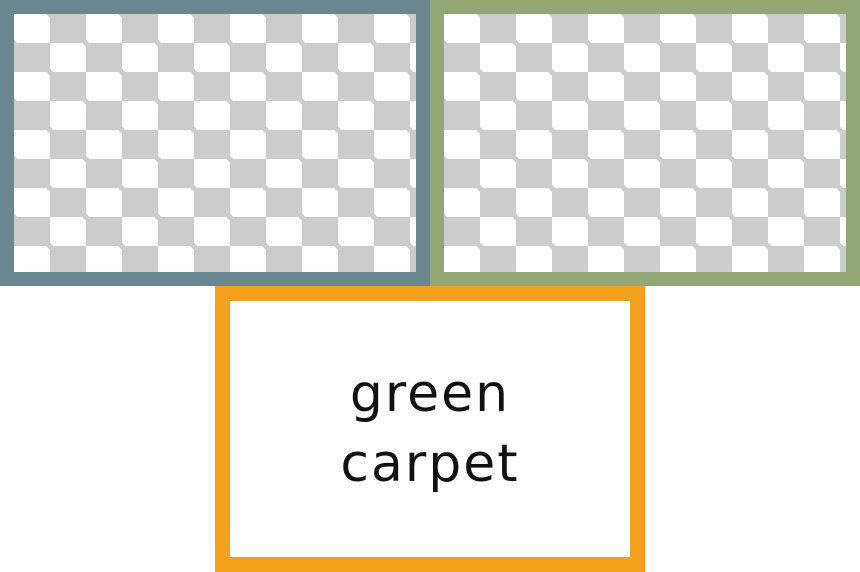 Image resolution: width=860 pixels, height=572 pixels. What do you see at coordinates (430, 394) in the screenshot?
I see `word-line-1: green` at bounding box center [430, 394].